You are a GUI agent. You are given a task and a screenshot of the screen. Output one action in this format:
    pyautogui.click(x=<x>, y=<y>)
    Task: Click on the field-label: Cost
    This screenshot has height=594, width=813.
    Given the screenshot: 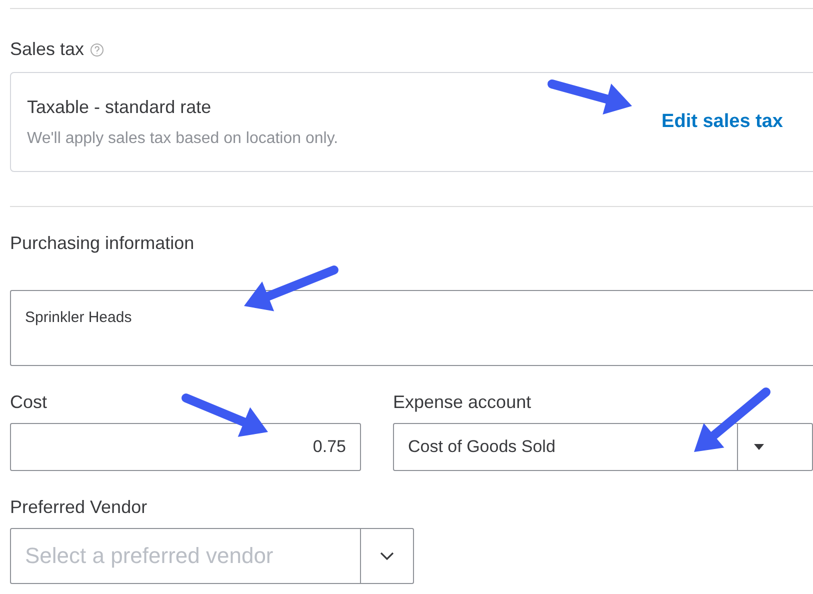 What is the action you would take?
    pyautogui.click(x=29, y=402)
    